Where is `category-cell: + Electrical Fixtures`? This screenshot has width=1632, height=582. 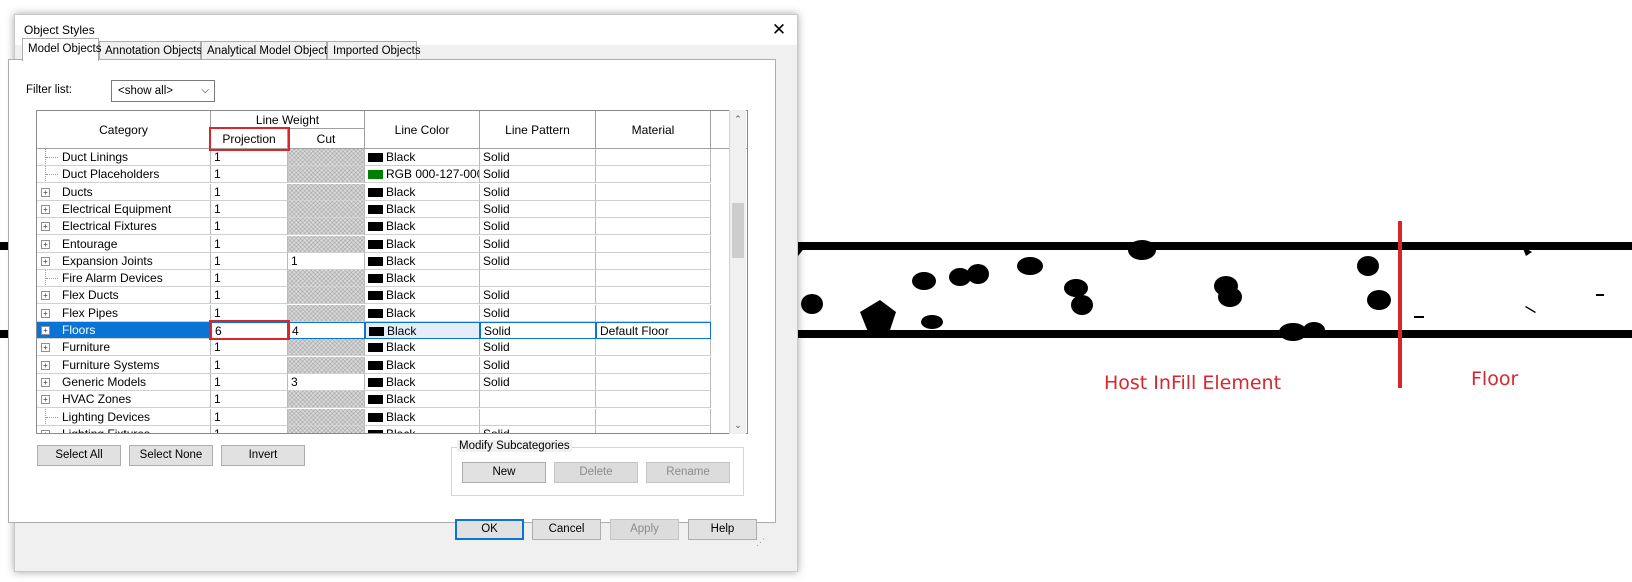
category-cell: + Electrical Fixtures is located at coordinates (124, 227).